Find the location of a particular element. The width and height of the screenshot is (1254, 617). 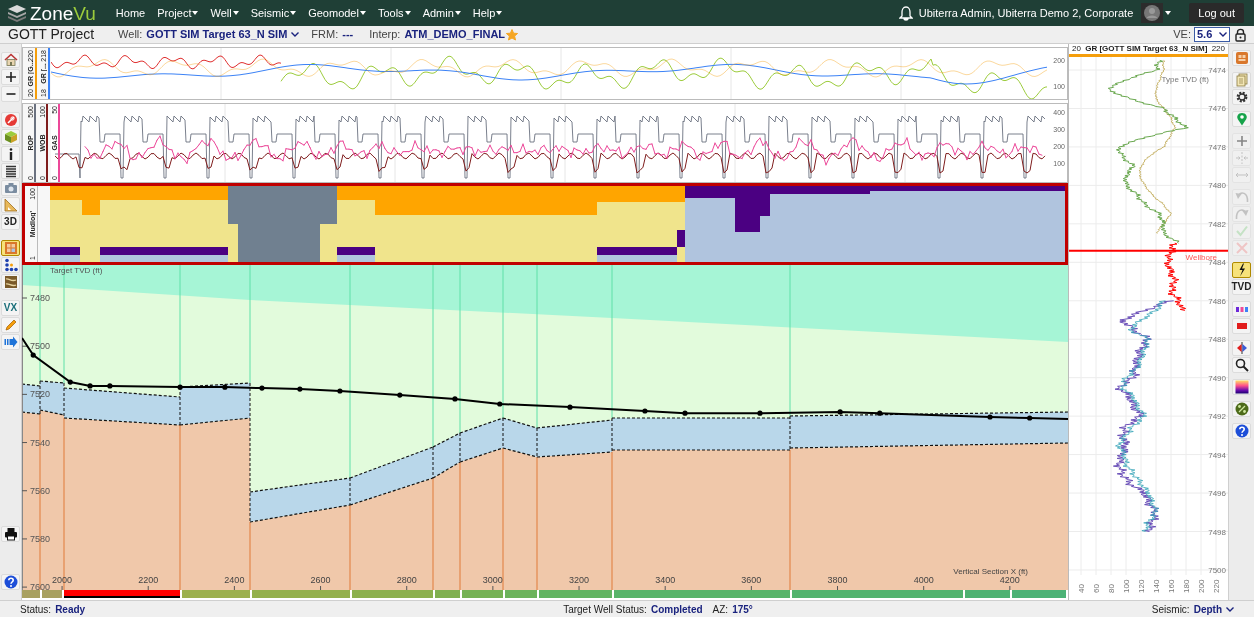

azimuth-value: 175° is located at coordinates (742, 609).